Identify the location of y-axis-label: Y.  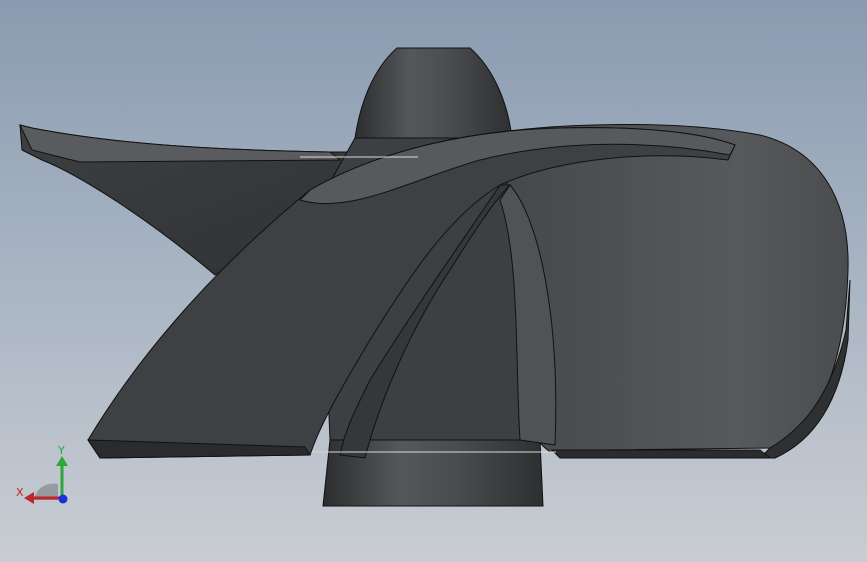
(61, 450).